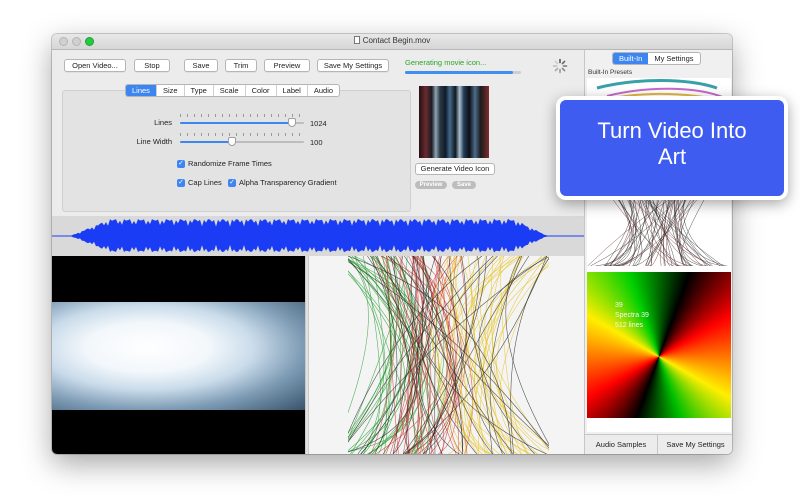 This screenshot has height=500, width=800. What do you see at coordinates (242, 142) in the screenshot?
I see `line-width-slider-track` at bounding box center [242, 142].